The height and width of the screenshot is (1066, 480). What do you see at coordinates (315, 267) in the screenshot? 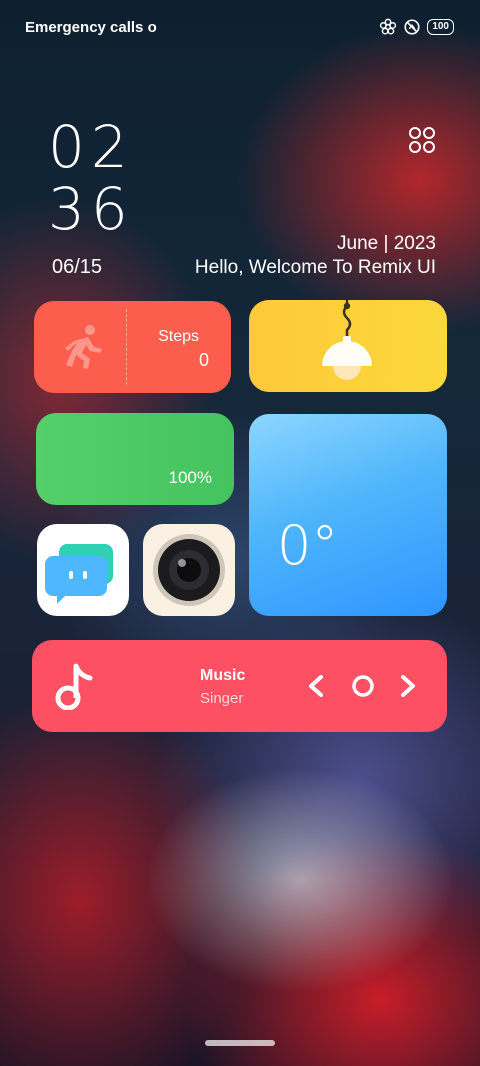
I see `greeting-text: Hello, Welcome To Remix UI` at bounding box center [315, 267].